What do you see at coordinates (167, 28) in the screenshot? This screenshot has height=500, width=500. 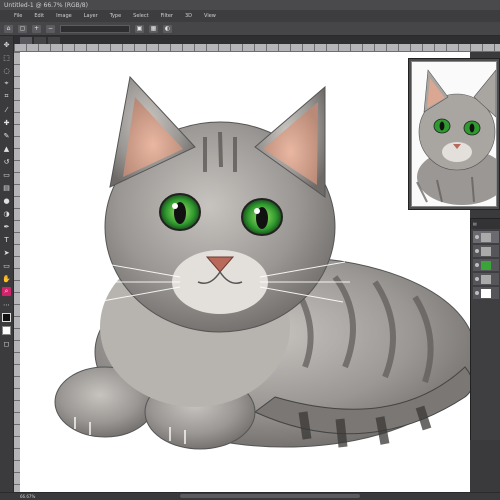 I see `option-mask-icon: ◐` at bounding box center [167, 28].